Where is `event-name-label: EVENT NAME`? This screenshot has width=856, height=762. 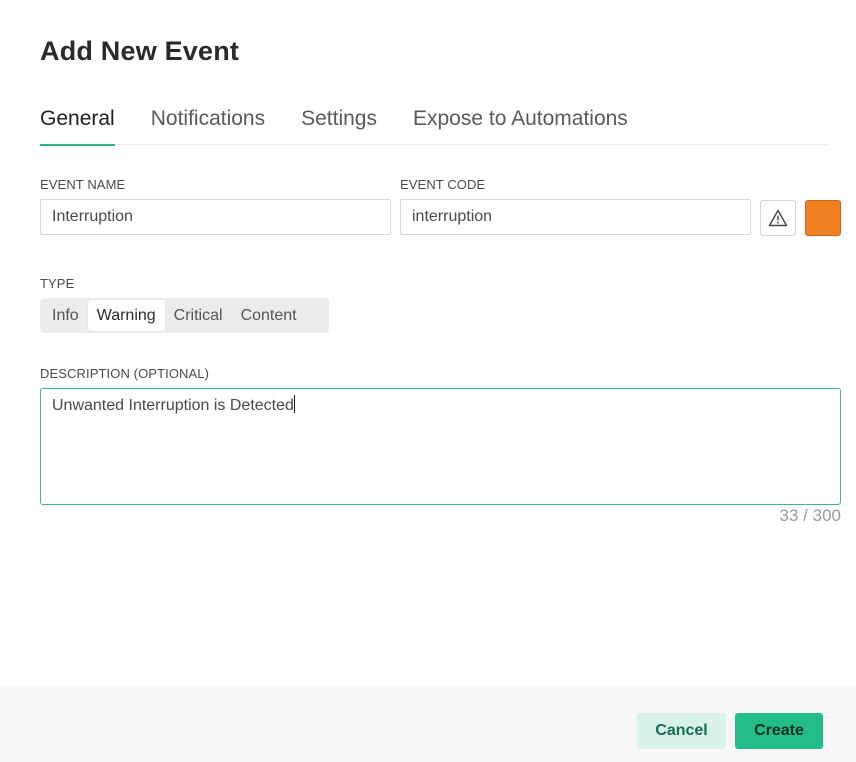
event-name-label: EVENT NAME is located at coordinates (83, 184).